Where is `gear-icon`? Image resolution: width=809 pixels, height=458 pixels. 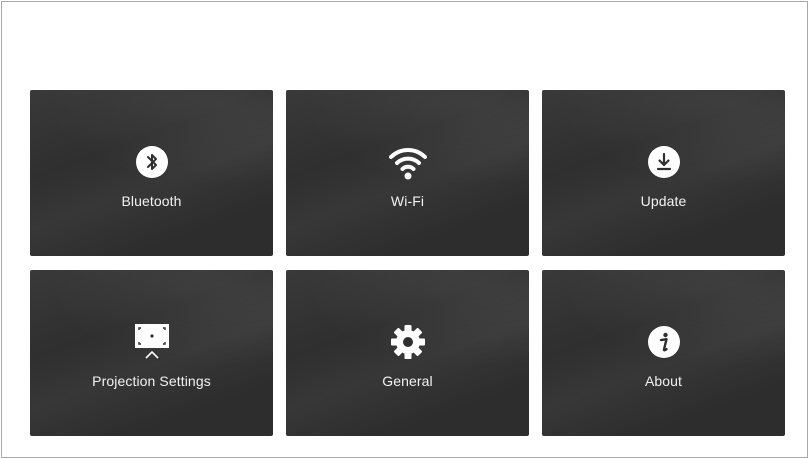
gear-icon is located at coordinates (408, 342).